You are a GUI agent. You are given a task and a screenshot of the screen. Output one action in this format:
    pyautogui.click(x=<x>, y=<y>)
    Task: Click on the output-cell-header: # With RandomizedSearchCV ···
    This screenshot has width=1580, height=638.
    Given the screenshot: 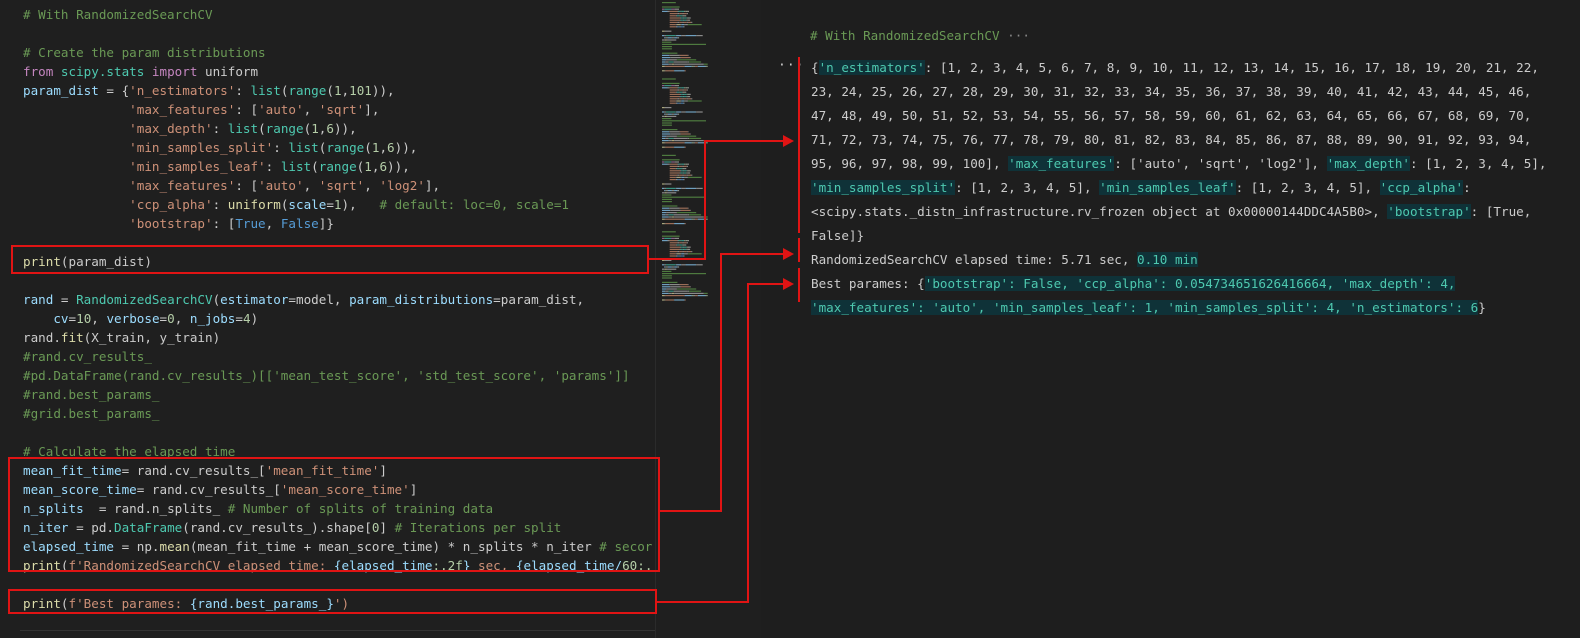 What is the action you would take?
    pyautogui.click(x=920, y=35)
    